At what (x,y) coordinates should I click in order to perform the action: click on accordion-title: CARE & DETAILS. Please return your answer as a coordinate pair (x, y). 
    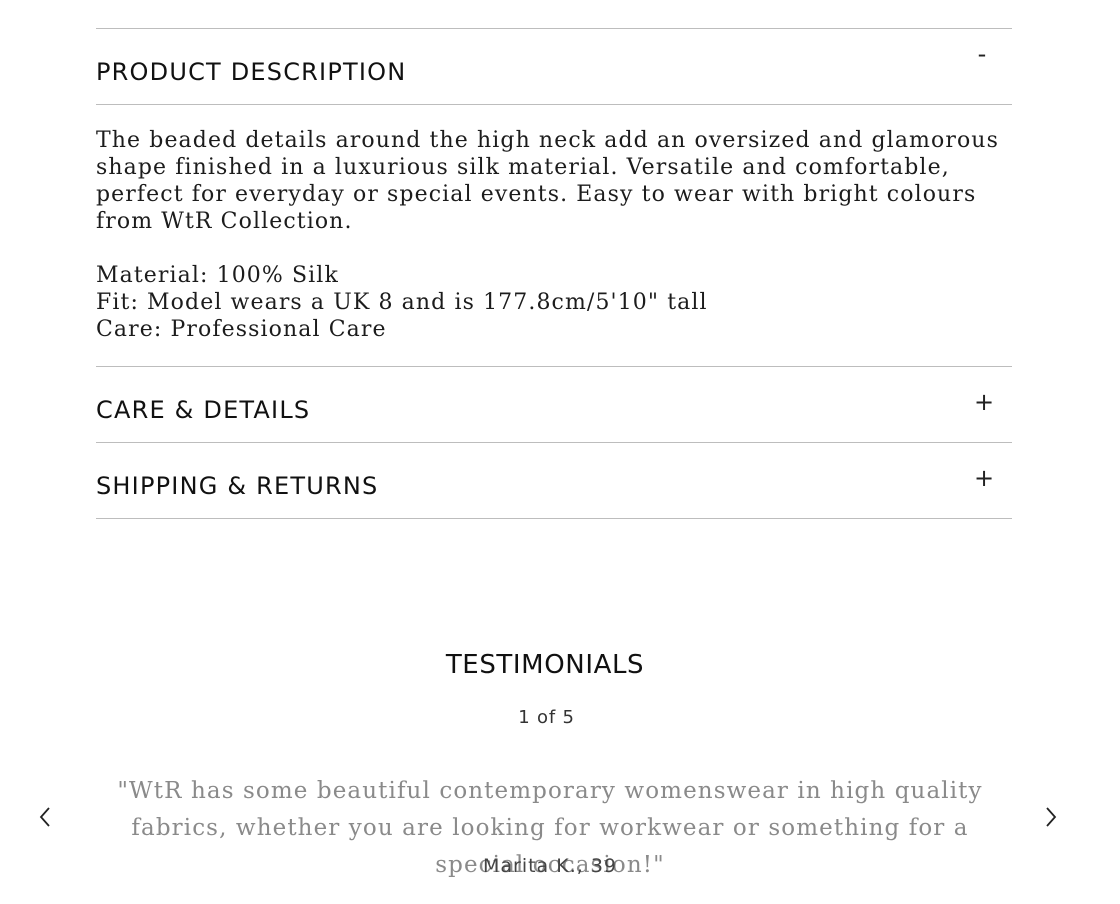
    Looking at the image, I should click on (203, 410).